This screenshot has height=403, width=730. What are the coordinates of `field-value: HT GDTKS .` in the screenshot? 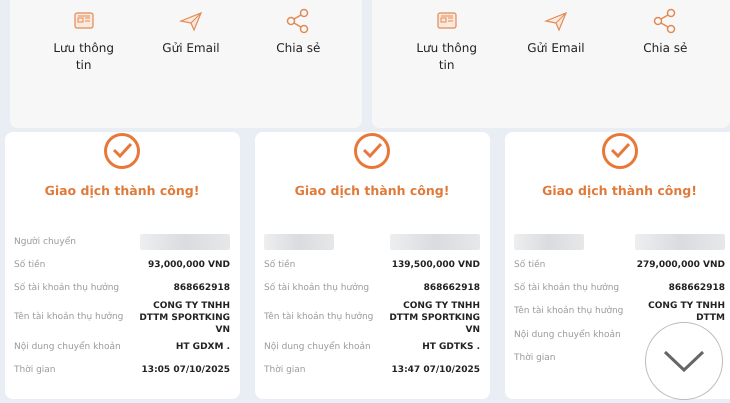 It's located at (451, 347).